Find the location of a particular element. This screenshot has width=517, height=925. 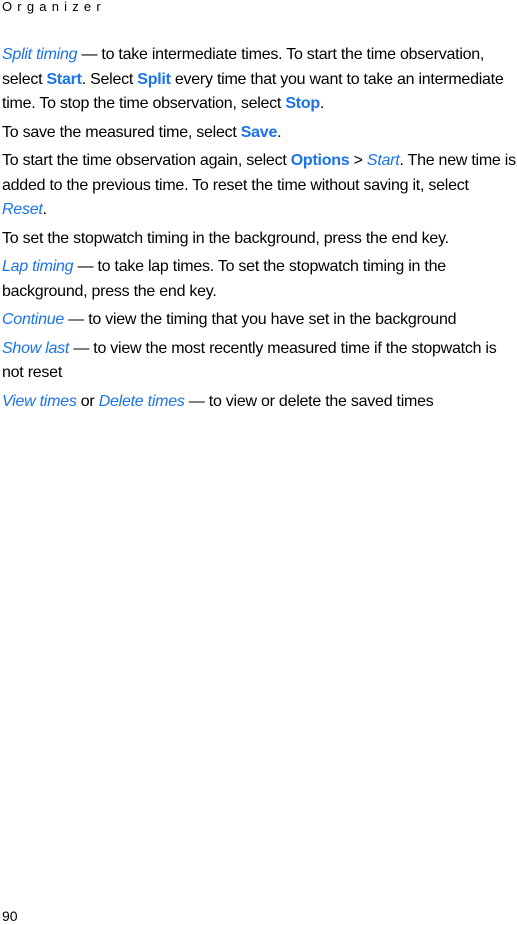

key-stop: Stop is located at coordinates (302, 103).